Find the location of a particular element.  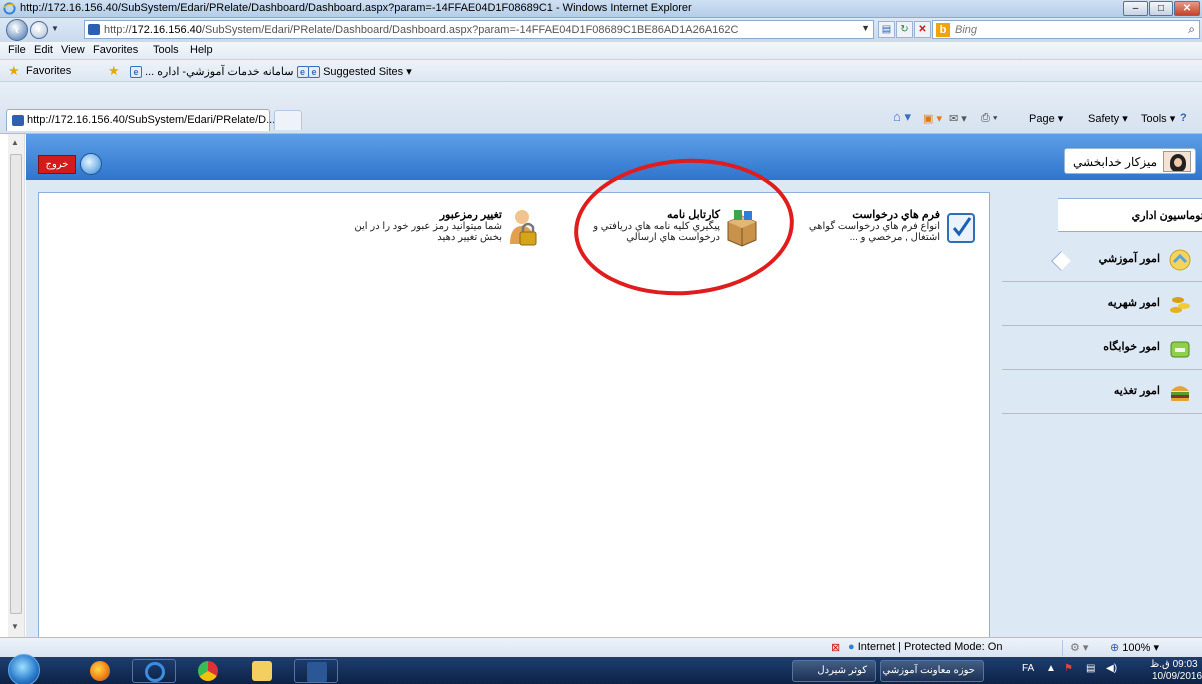

tools-menu: Tools ▾ is located at coordinates (1158, 118).